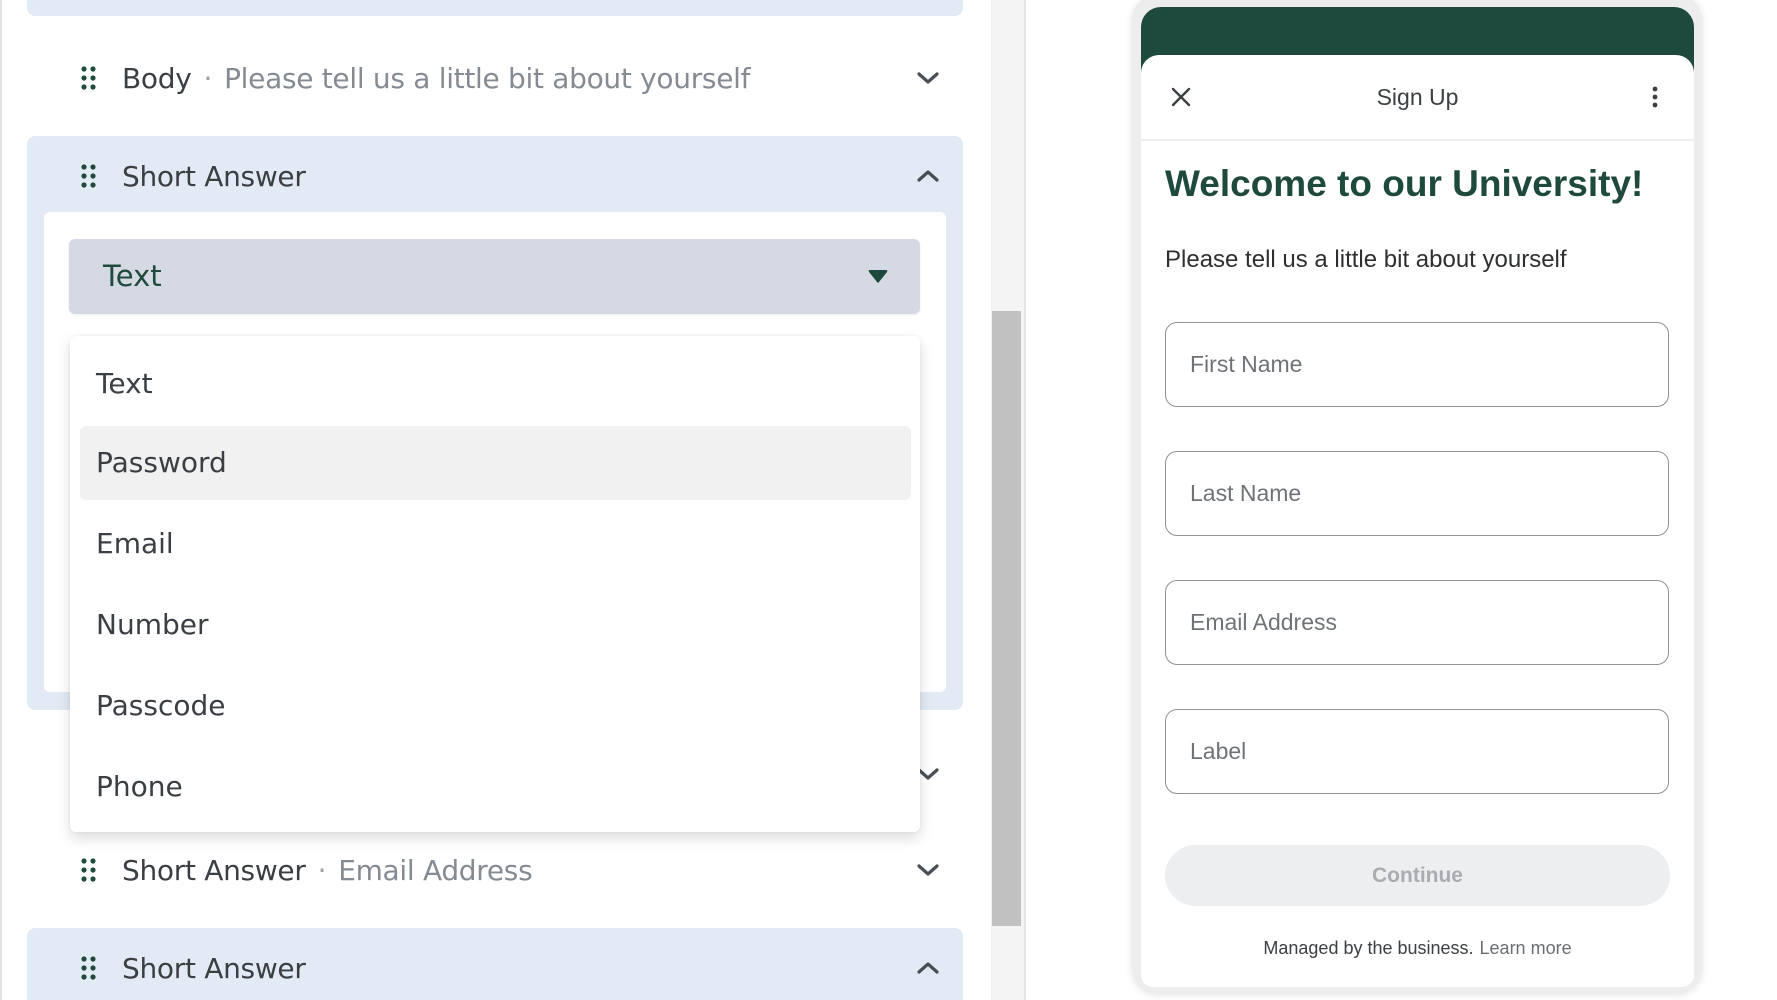 This screenshot has height=1000, width=1777. Describe the element at coordinates (495, 787) in the screenshot. I see `menu-item-phone: Phone` at that location.